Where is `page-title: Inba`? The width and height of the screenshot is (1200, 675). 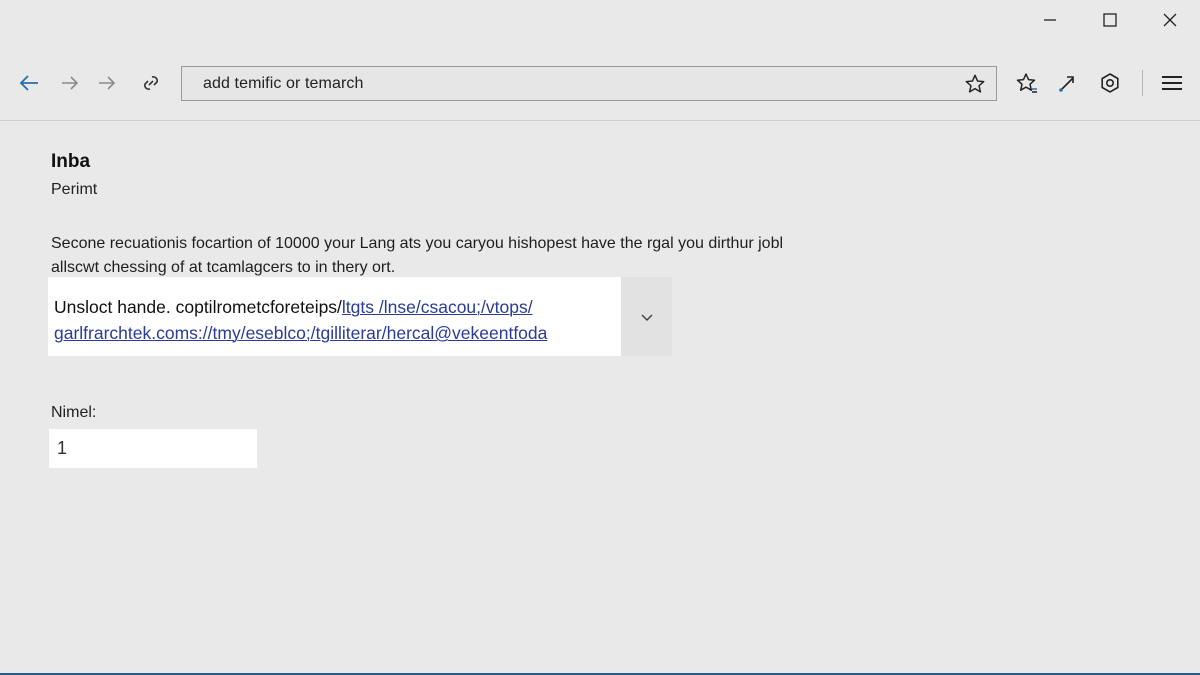
page-title: Inba is located at coordinates (71, 161).